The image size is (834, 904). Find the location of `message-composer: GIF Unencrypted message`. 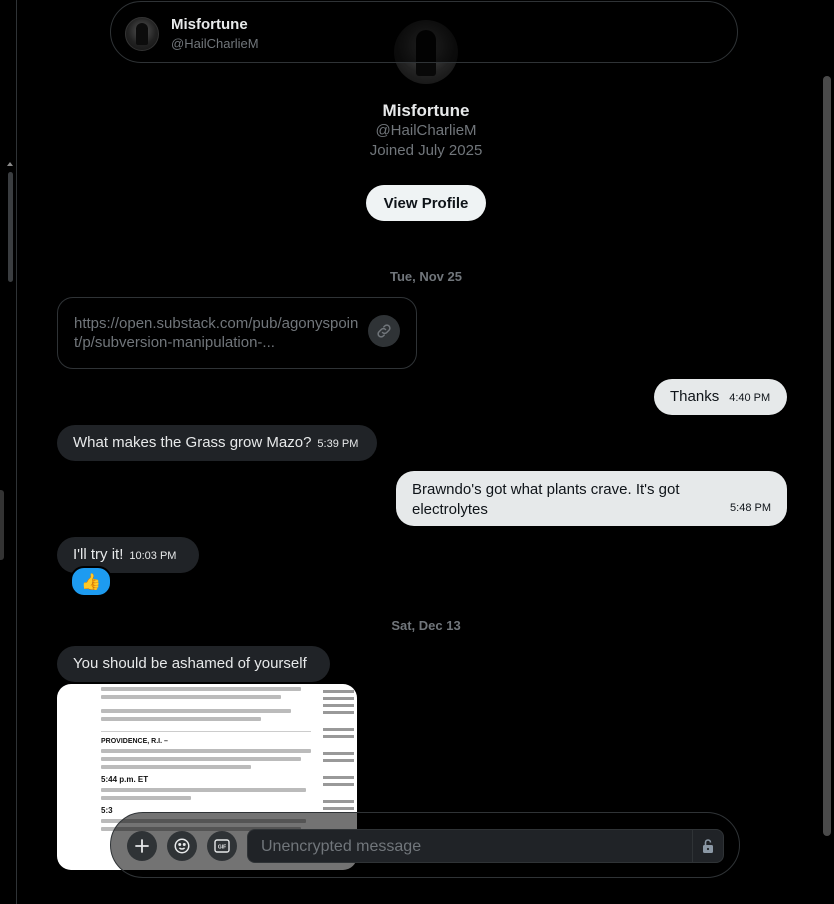

message-composer: GIF Unencrypted message is located at coordinates (425, 845).